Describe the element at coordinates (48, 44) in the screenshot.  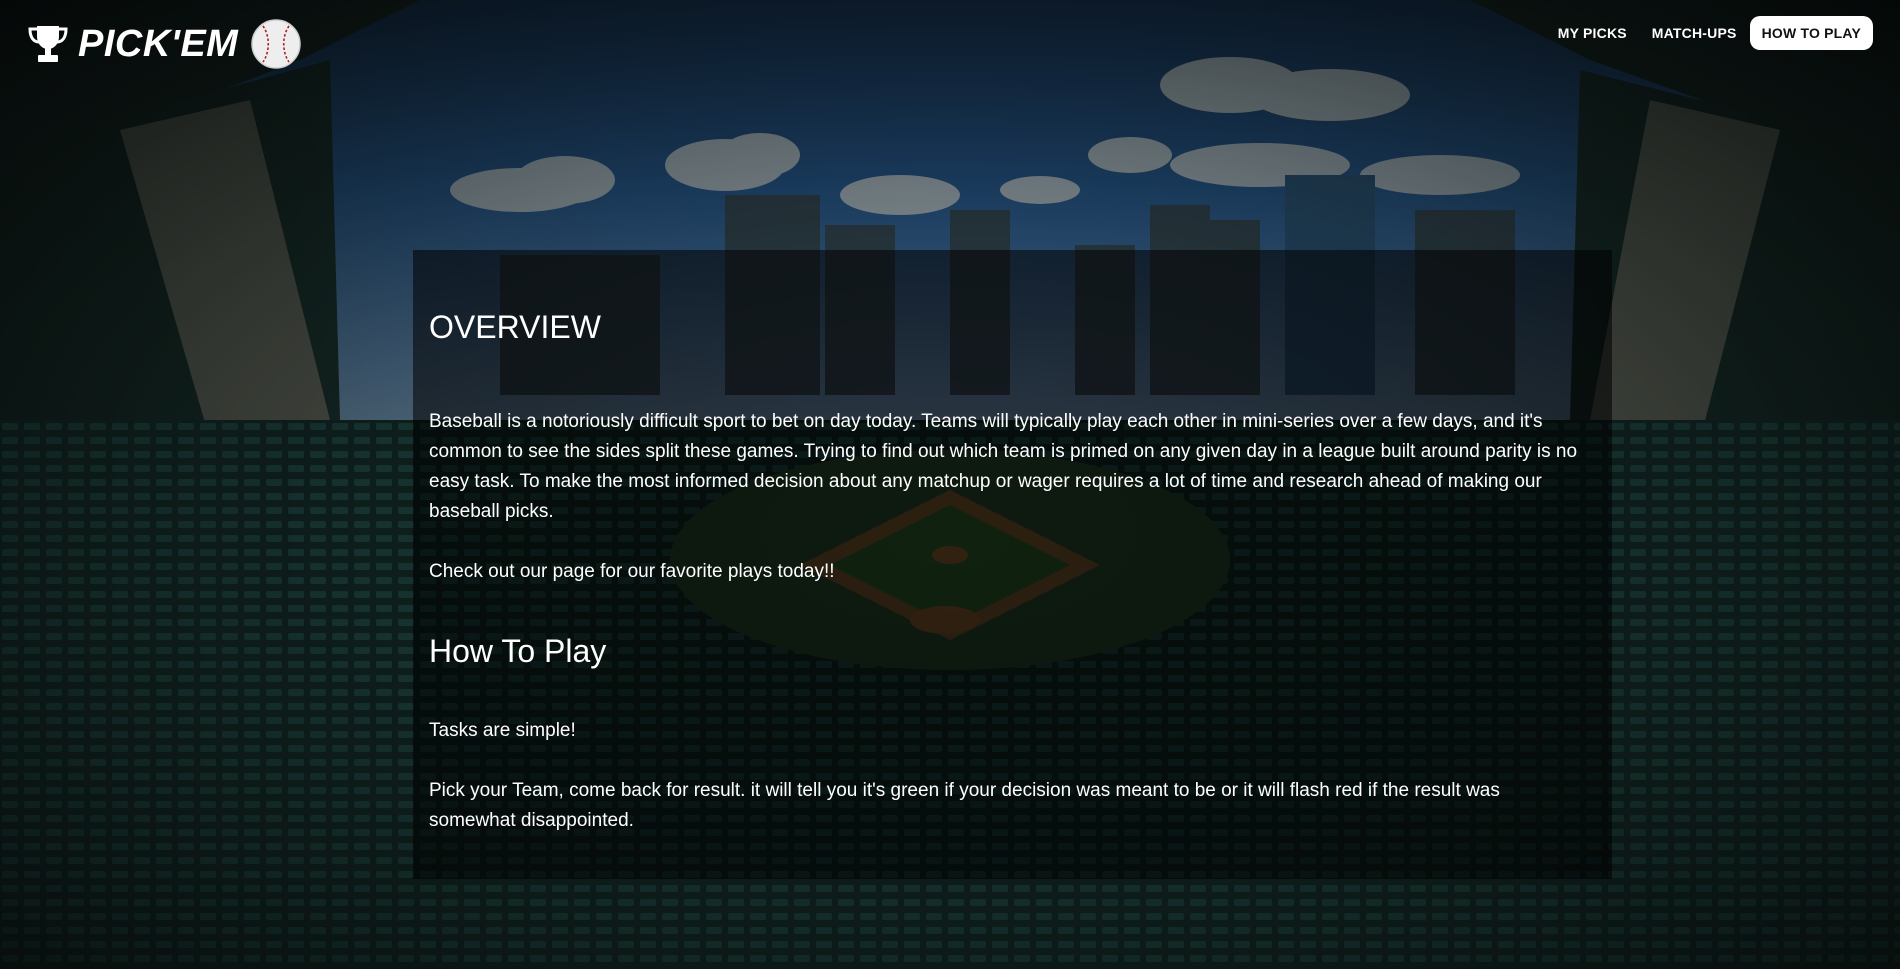
I see `trophy-icon` at that location.